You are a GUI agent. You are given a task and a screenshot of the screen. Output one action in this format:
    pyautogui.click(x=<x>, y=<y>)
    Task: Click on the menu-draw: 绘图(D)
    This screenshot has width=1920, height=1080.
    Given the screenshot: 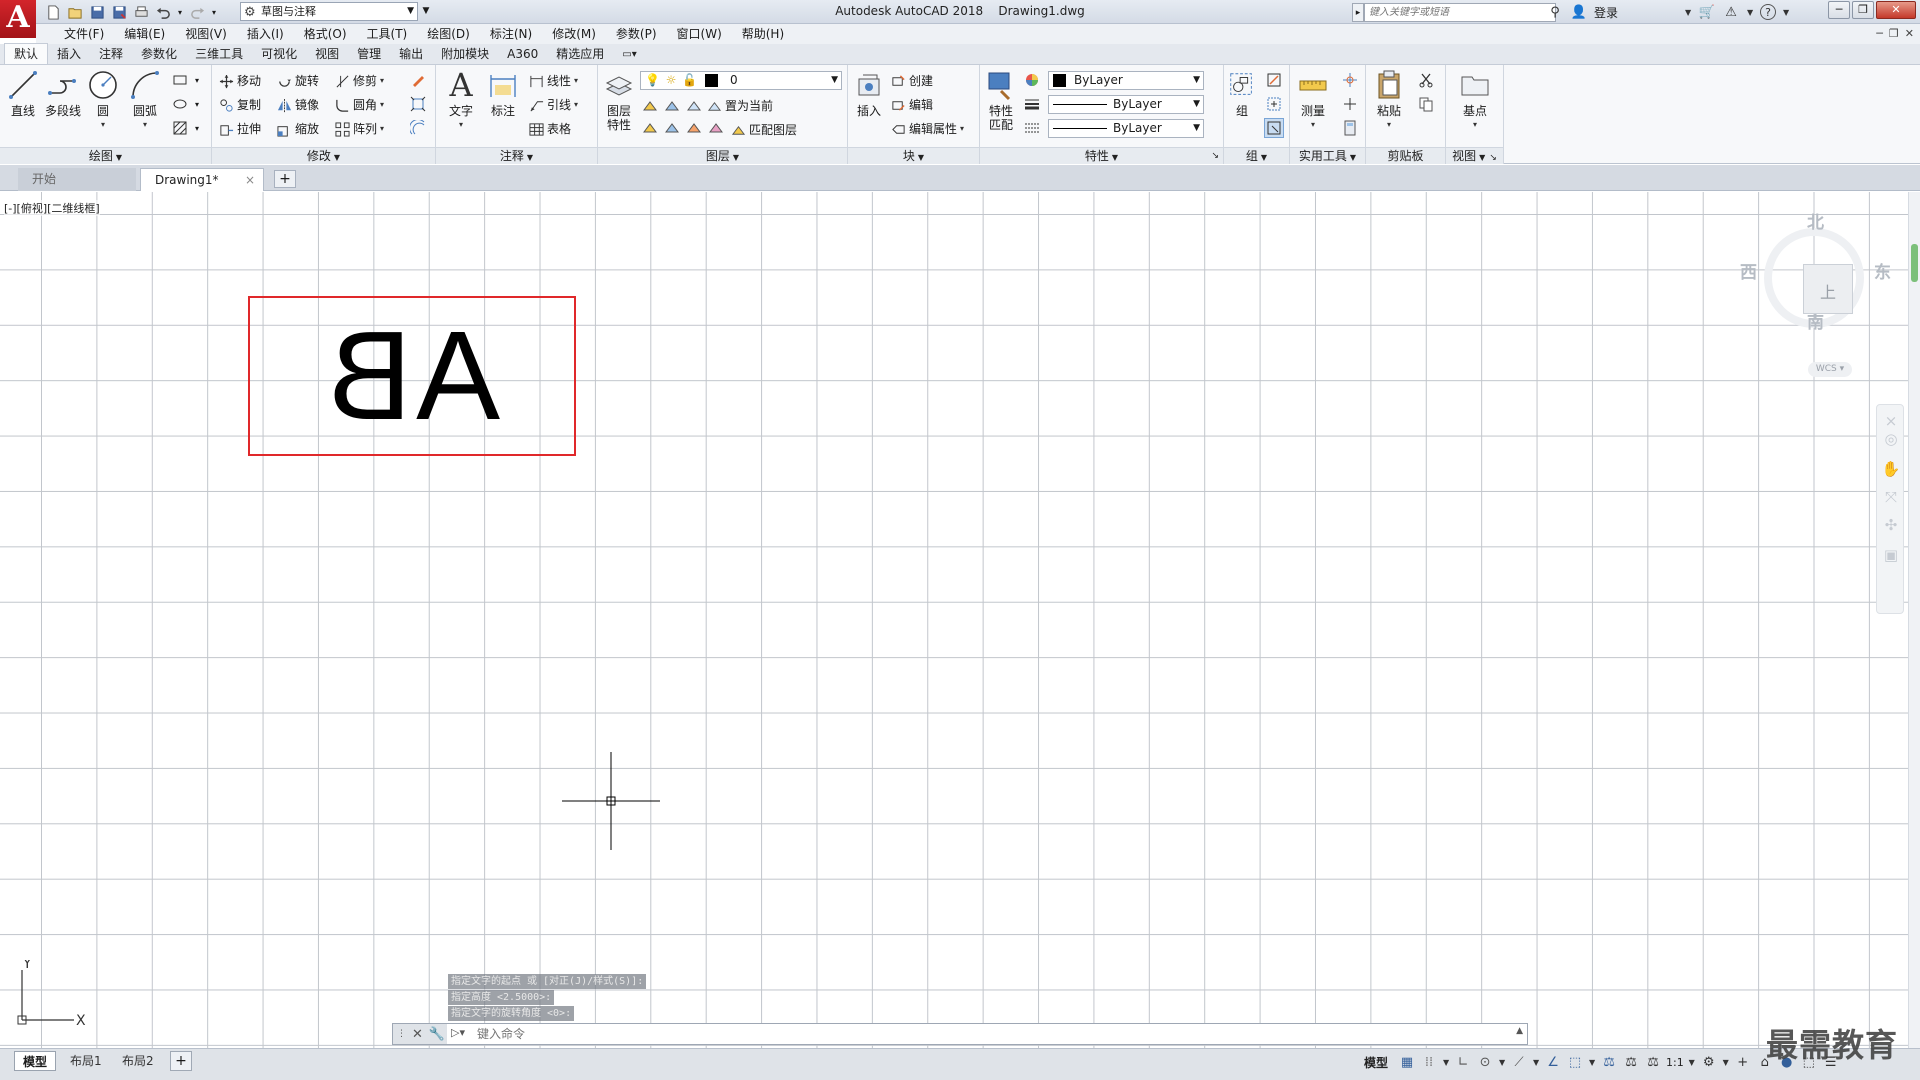 What is the action you would take?
    pyautogui.click(x=448, y=34)
    